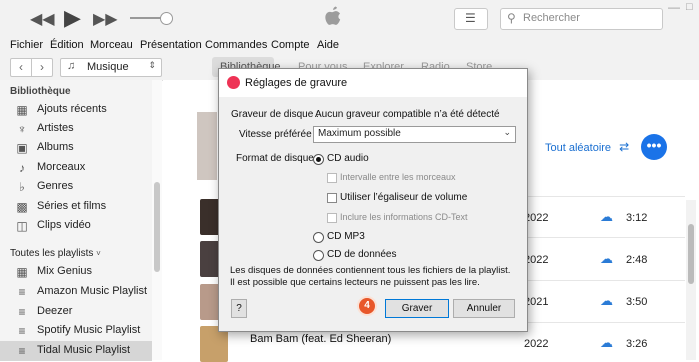 Image resolution: width=699 pixels, height=362 pixels. Describe the element at coordinates (333, 15) in the screenshot. I see `apple-logo-icon` at that location.